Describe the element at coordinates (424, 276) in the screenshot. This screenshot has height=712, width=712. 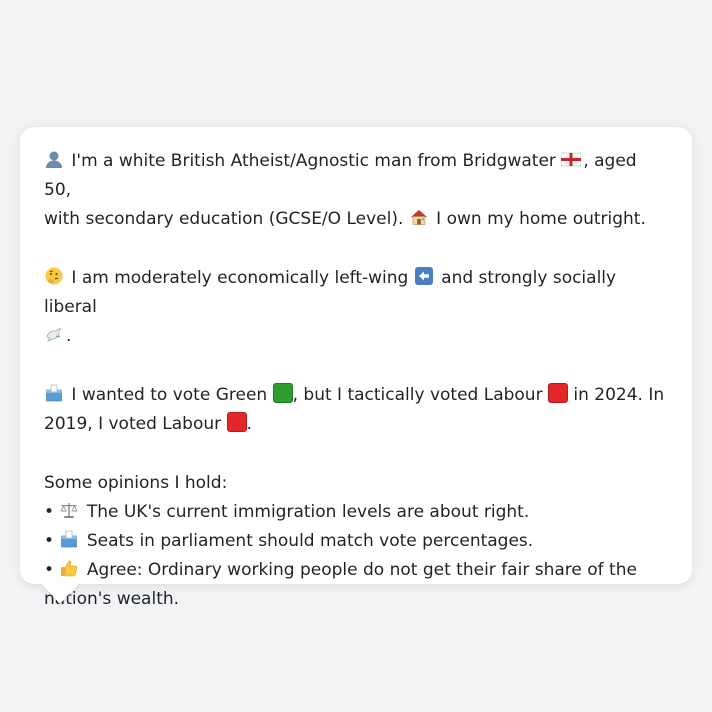
I see `left-arrow-icon` at that location.